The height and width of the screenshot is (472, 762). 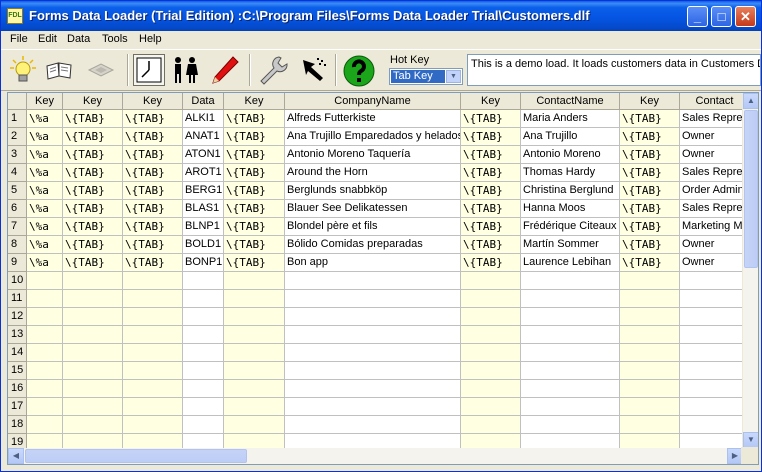 What do you see at coordinates (203, 245) in the screenshot?
I see `grid-cell: BOLD1` at bounding box center [203, 245].